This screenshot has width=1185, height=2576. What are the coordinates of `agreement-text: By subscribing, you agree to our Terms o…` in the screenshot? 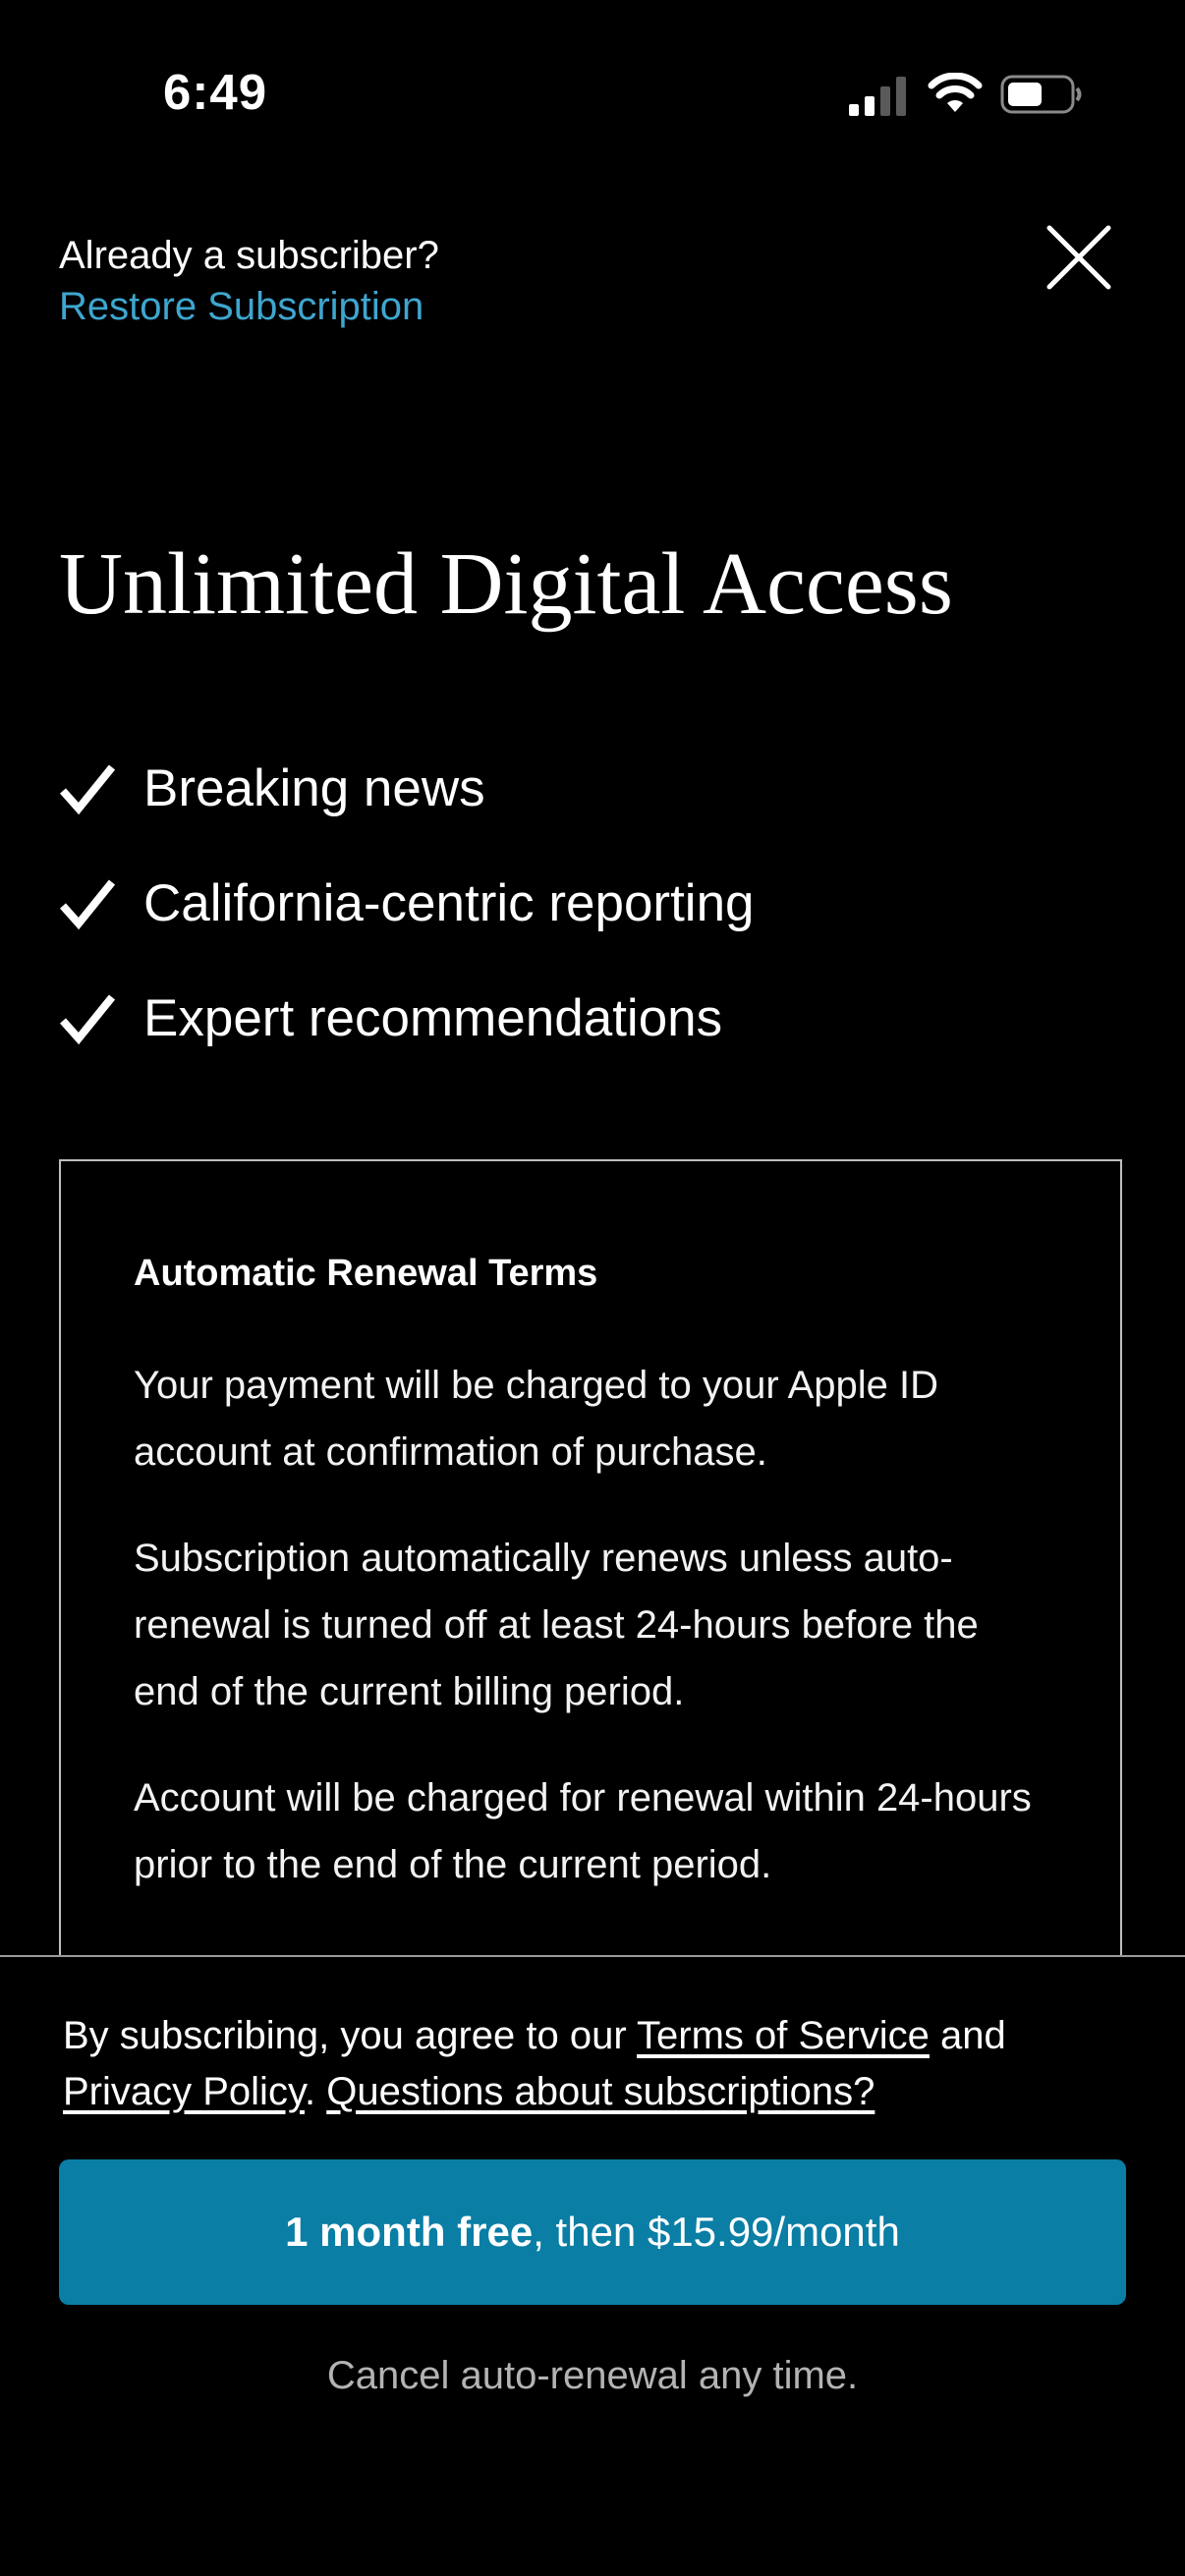 It's located at (598, 2064).